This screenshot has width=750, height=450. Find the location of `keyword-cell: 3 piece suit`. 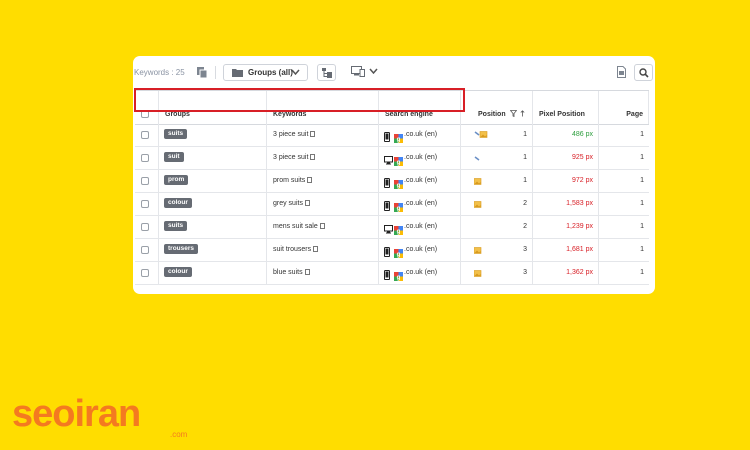

keyword-cell: 3 piece suit is located at coordinates (323, 158).